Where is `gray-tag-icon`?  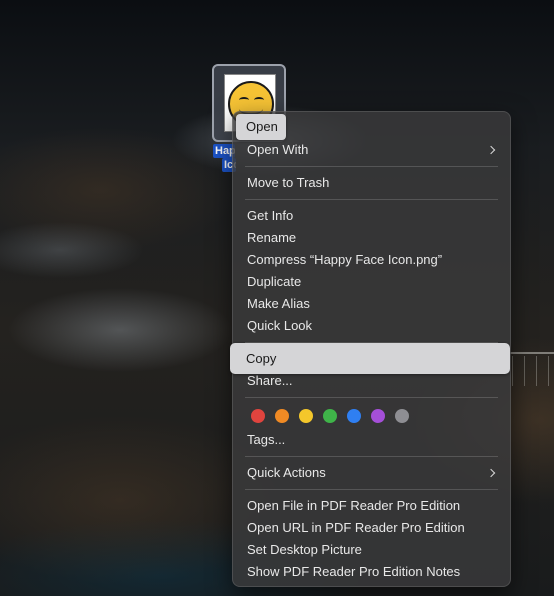 gray-tag-icon is located at coordinates (402, 416).